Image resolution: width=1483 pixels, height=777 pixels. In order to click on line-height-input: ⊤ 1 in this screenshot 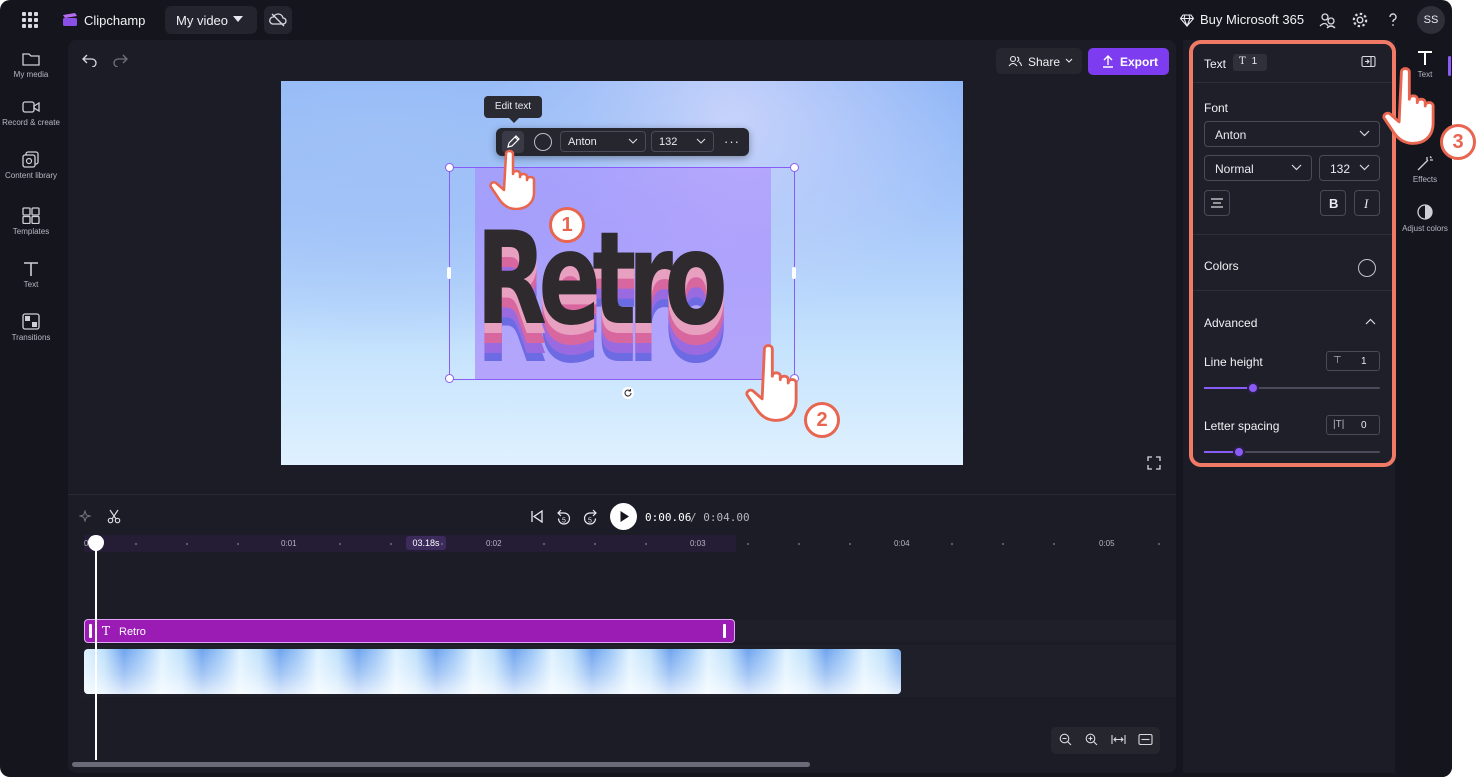, I will do `click(1353, 361)`.